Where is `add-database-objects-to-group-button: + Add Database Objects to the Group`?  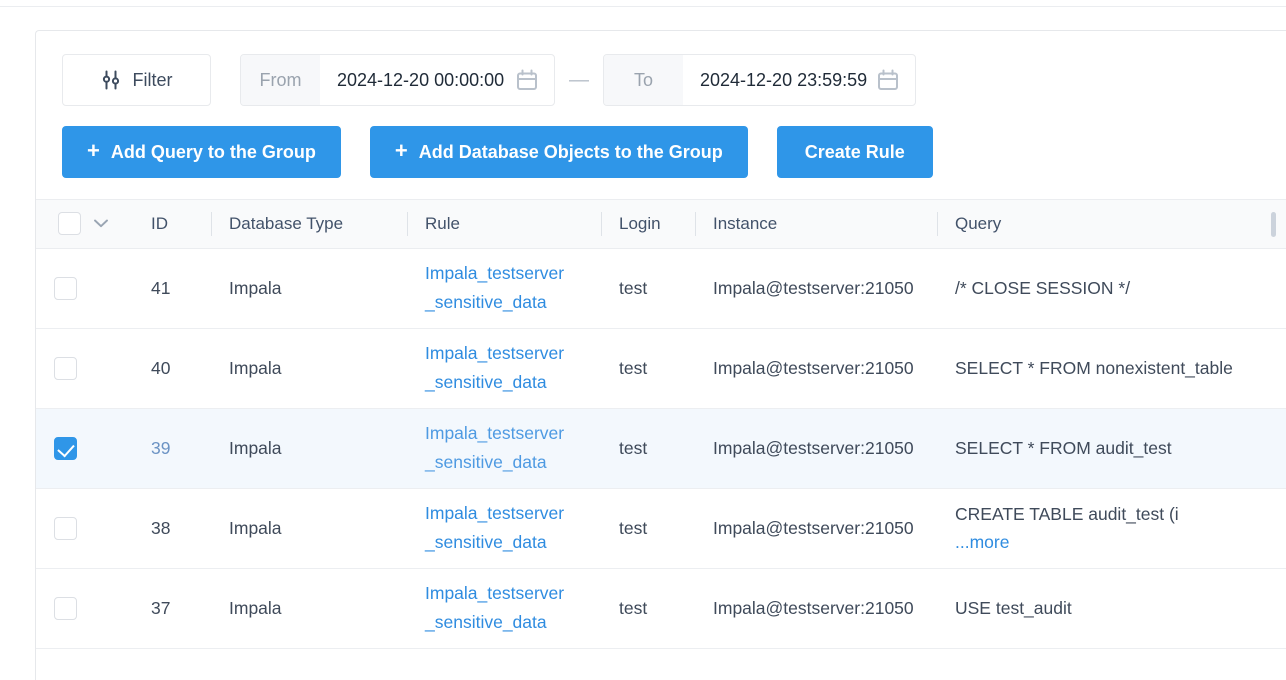
add-database-objects-to-group-button: + Add Database Objects to the Group is located at coordinates (558, 152).